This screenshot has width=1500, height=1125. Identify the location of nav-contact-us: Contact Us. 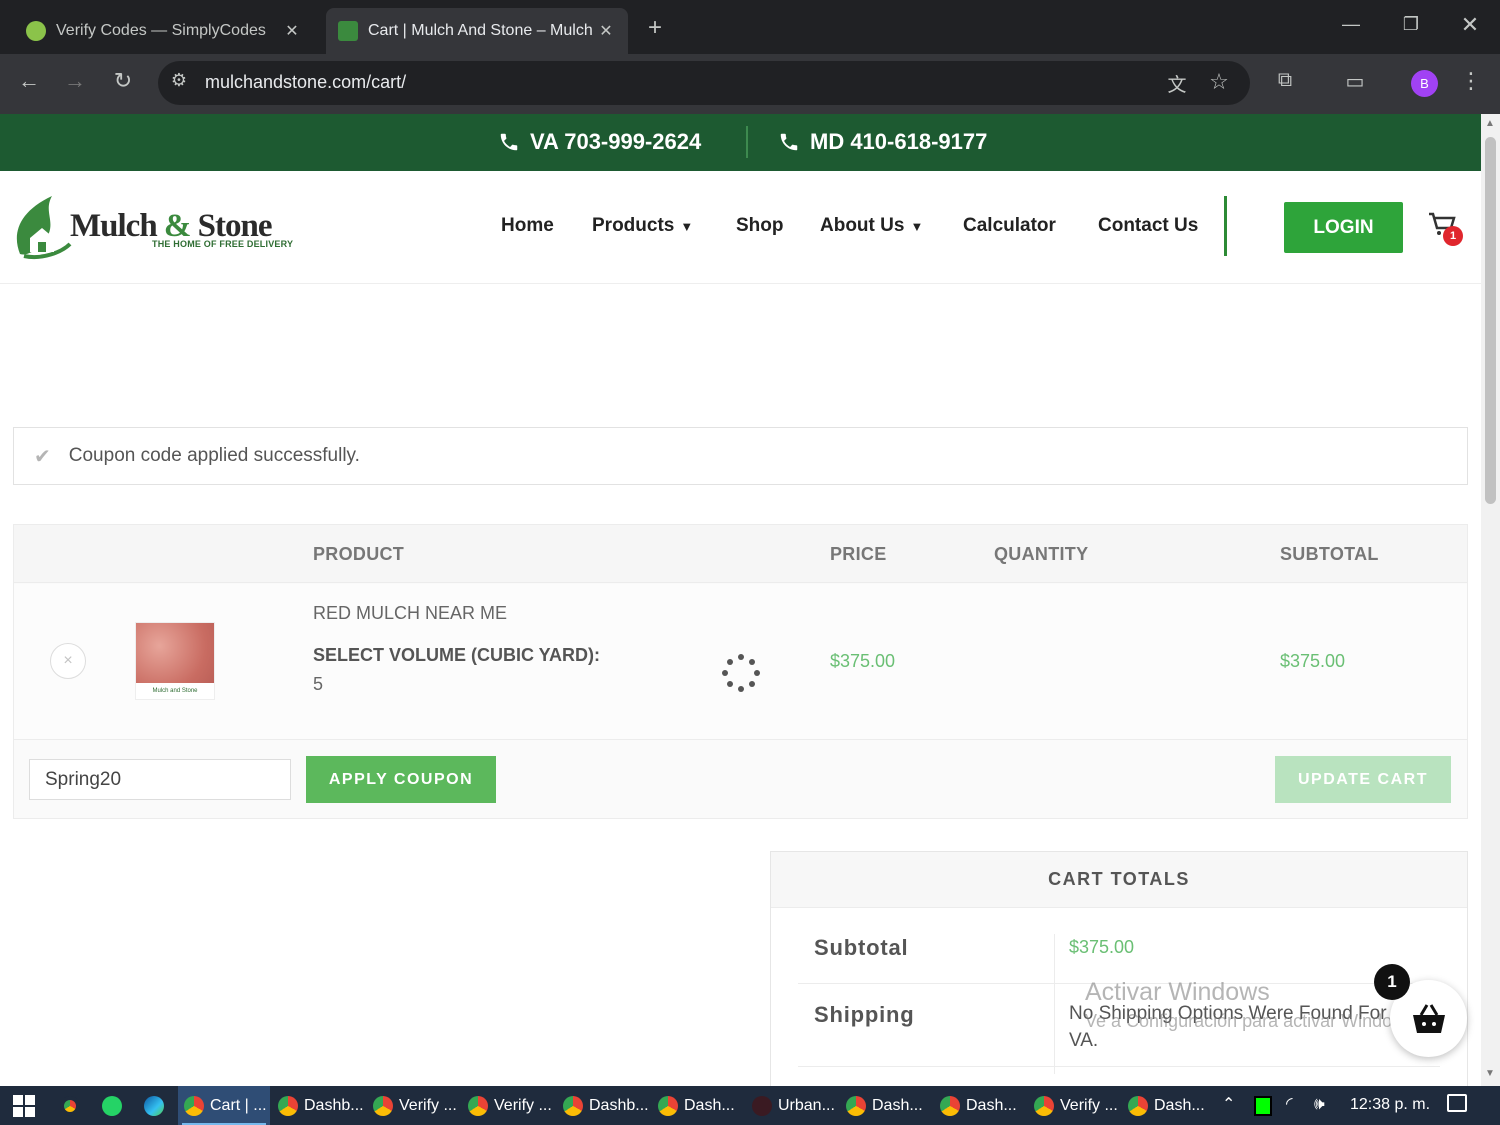
(1148, 226).